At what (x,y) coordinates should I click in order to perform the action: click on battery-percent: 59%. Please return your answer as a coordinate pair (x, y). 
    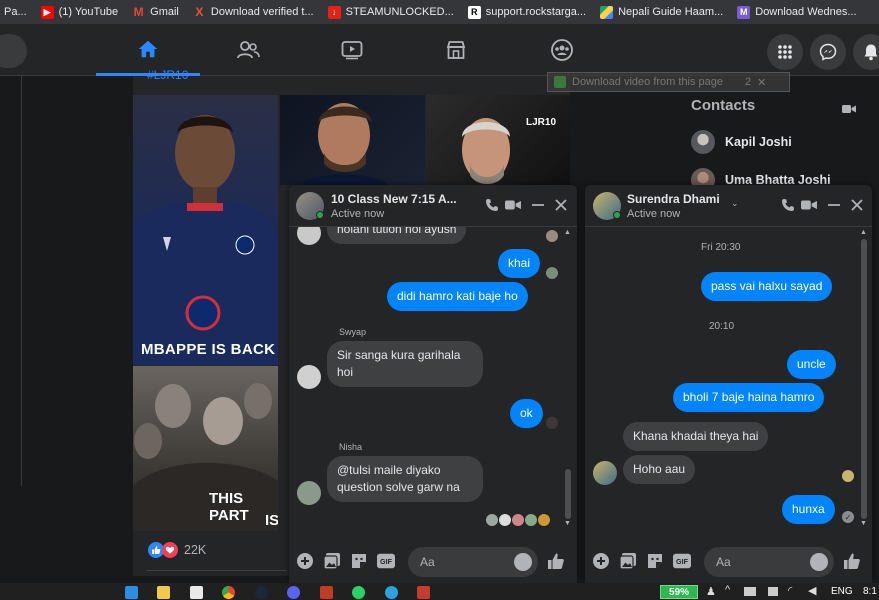
    Looking at the image, I should click on (678, 592).